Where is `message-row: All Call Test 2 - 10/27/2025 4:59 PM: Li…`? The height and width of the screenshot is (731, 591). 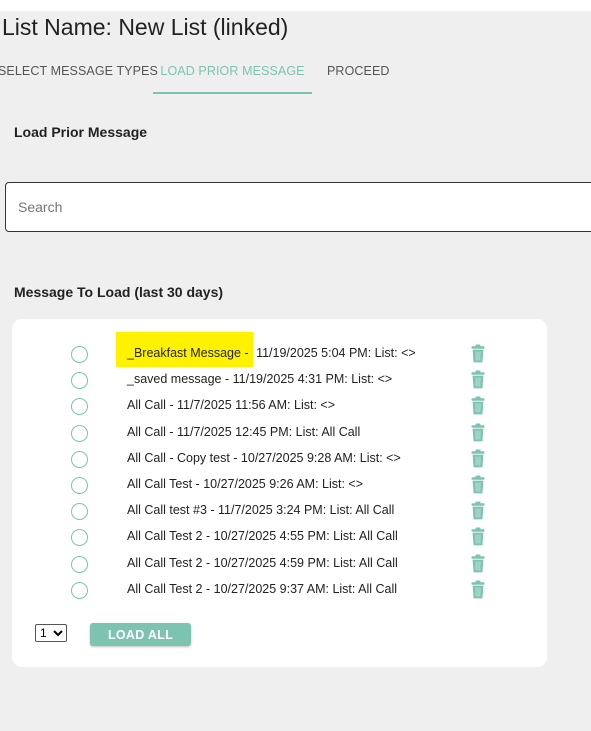
message-row: All Call Test 2 - 10/27/2025 4:59 PM: Li… is located at coordinates (279, 565).